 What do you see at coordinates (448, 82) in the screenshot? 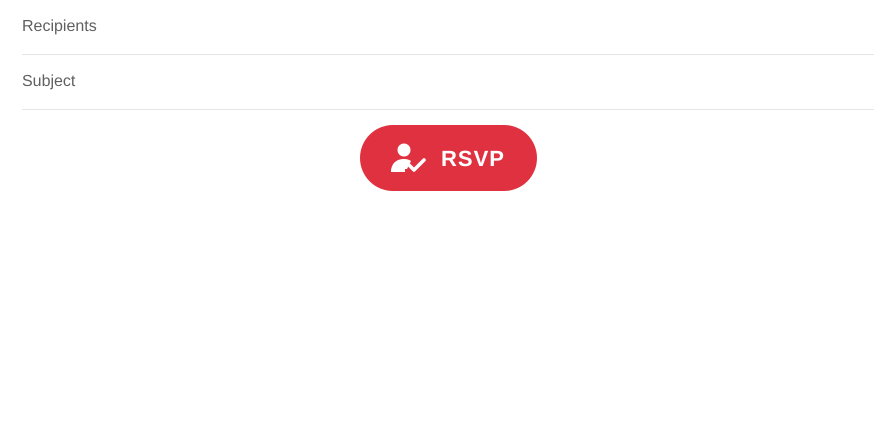
I see `input-field: Subject` at bounding box center [448, 82].